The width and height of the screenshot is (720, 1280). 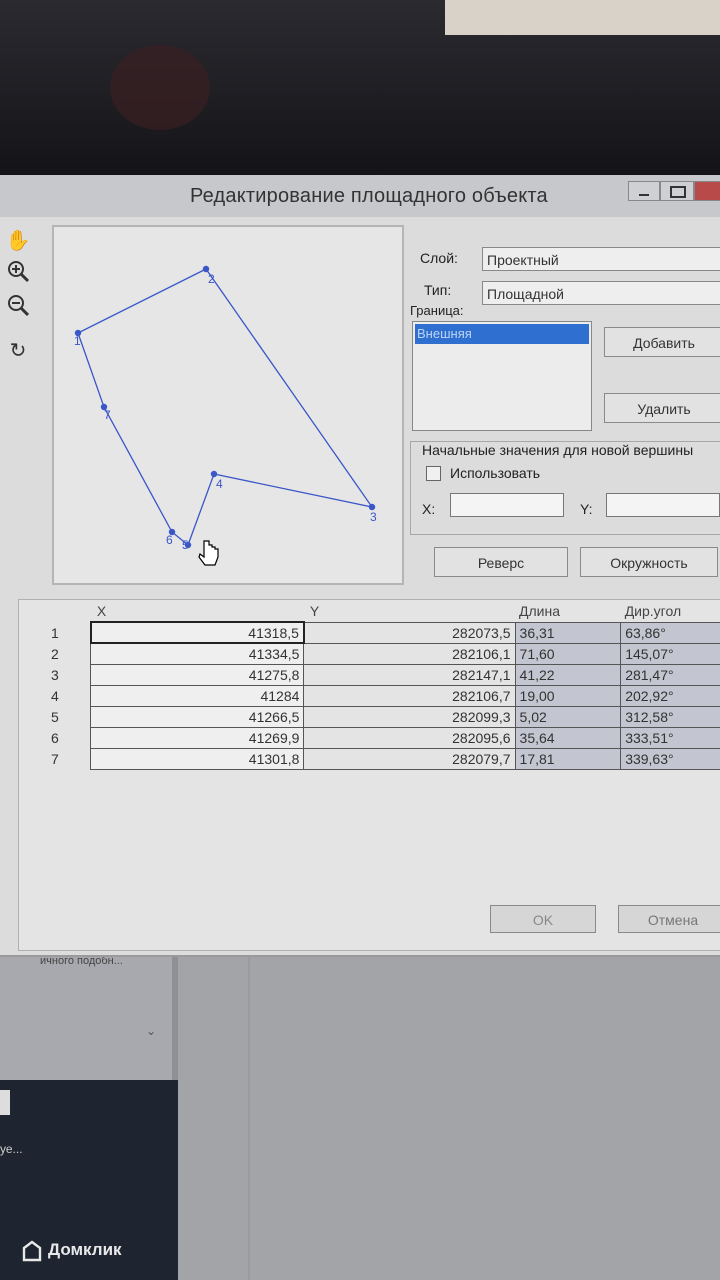 I want to click on refresh-icon: ↻, so click(x=18, y=351).